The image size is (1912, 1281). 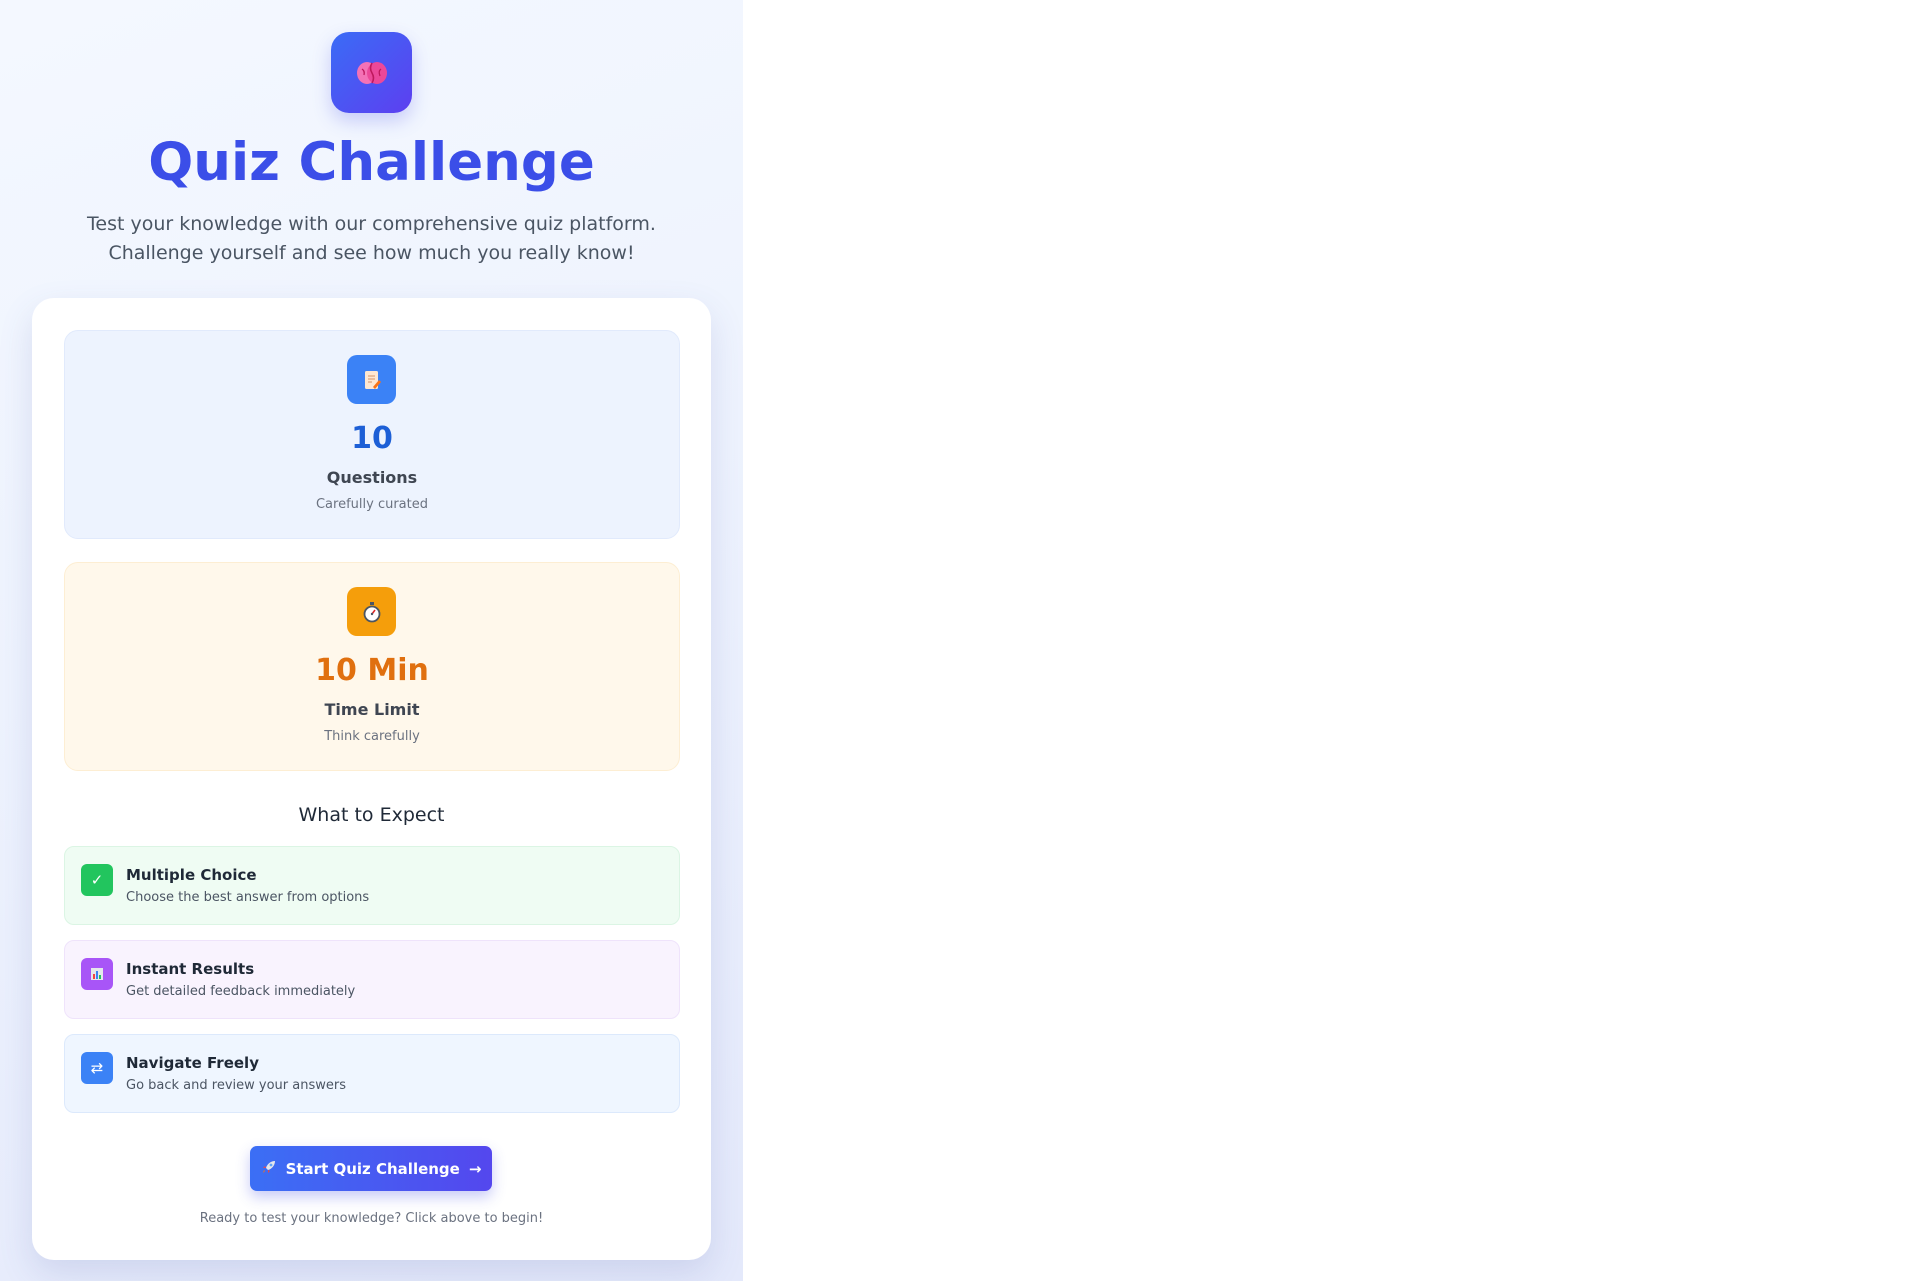 What do you see at coordinates (372, 438) in the screenshot?
I see `questions-count: 10` at bounding box center [372, 438].